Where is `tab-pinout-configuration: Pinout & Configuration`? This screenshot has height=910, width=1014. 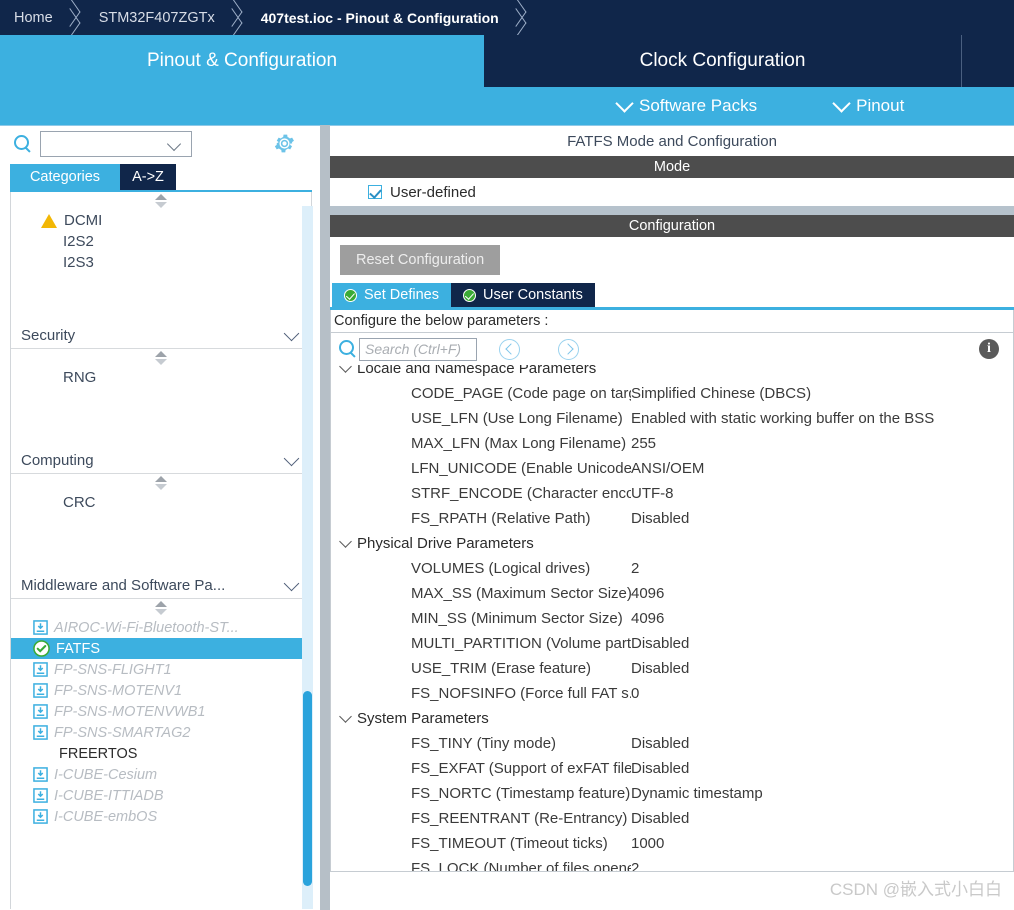
tab-pinout-configuration: Pinout & Configuration is located at coordinates (242, 61).